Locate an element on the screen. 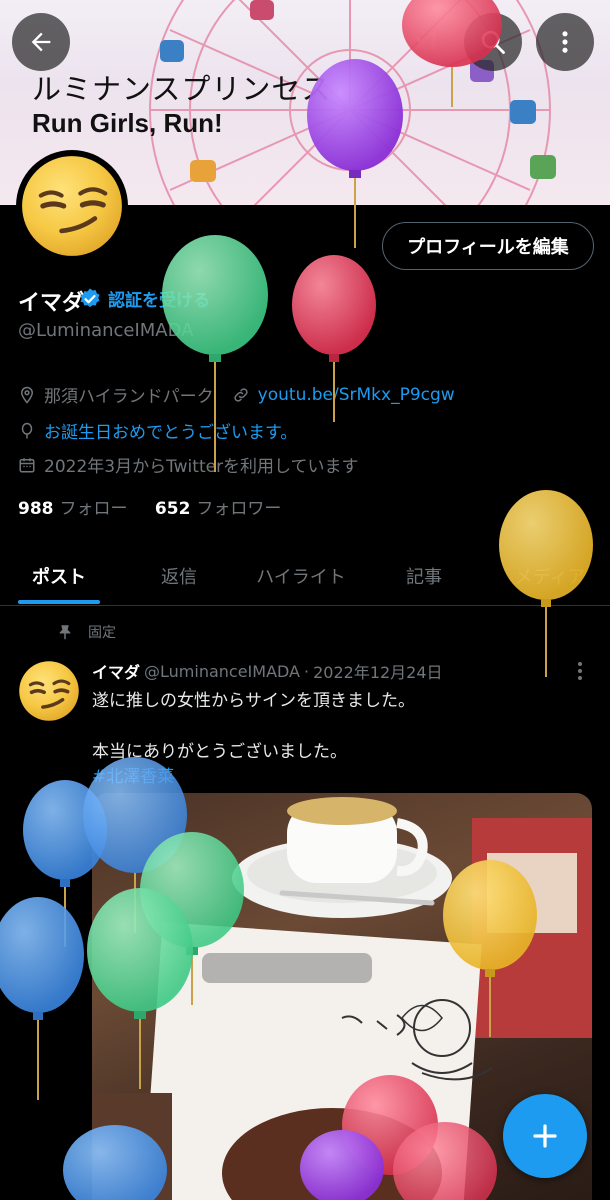 The image size is (610, 1200). arrow-left-icon is located at coordinates (41, 42).